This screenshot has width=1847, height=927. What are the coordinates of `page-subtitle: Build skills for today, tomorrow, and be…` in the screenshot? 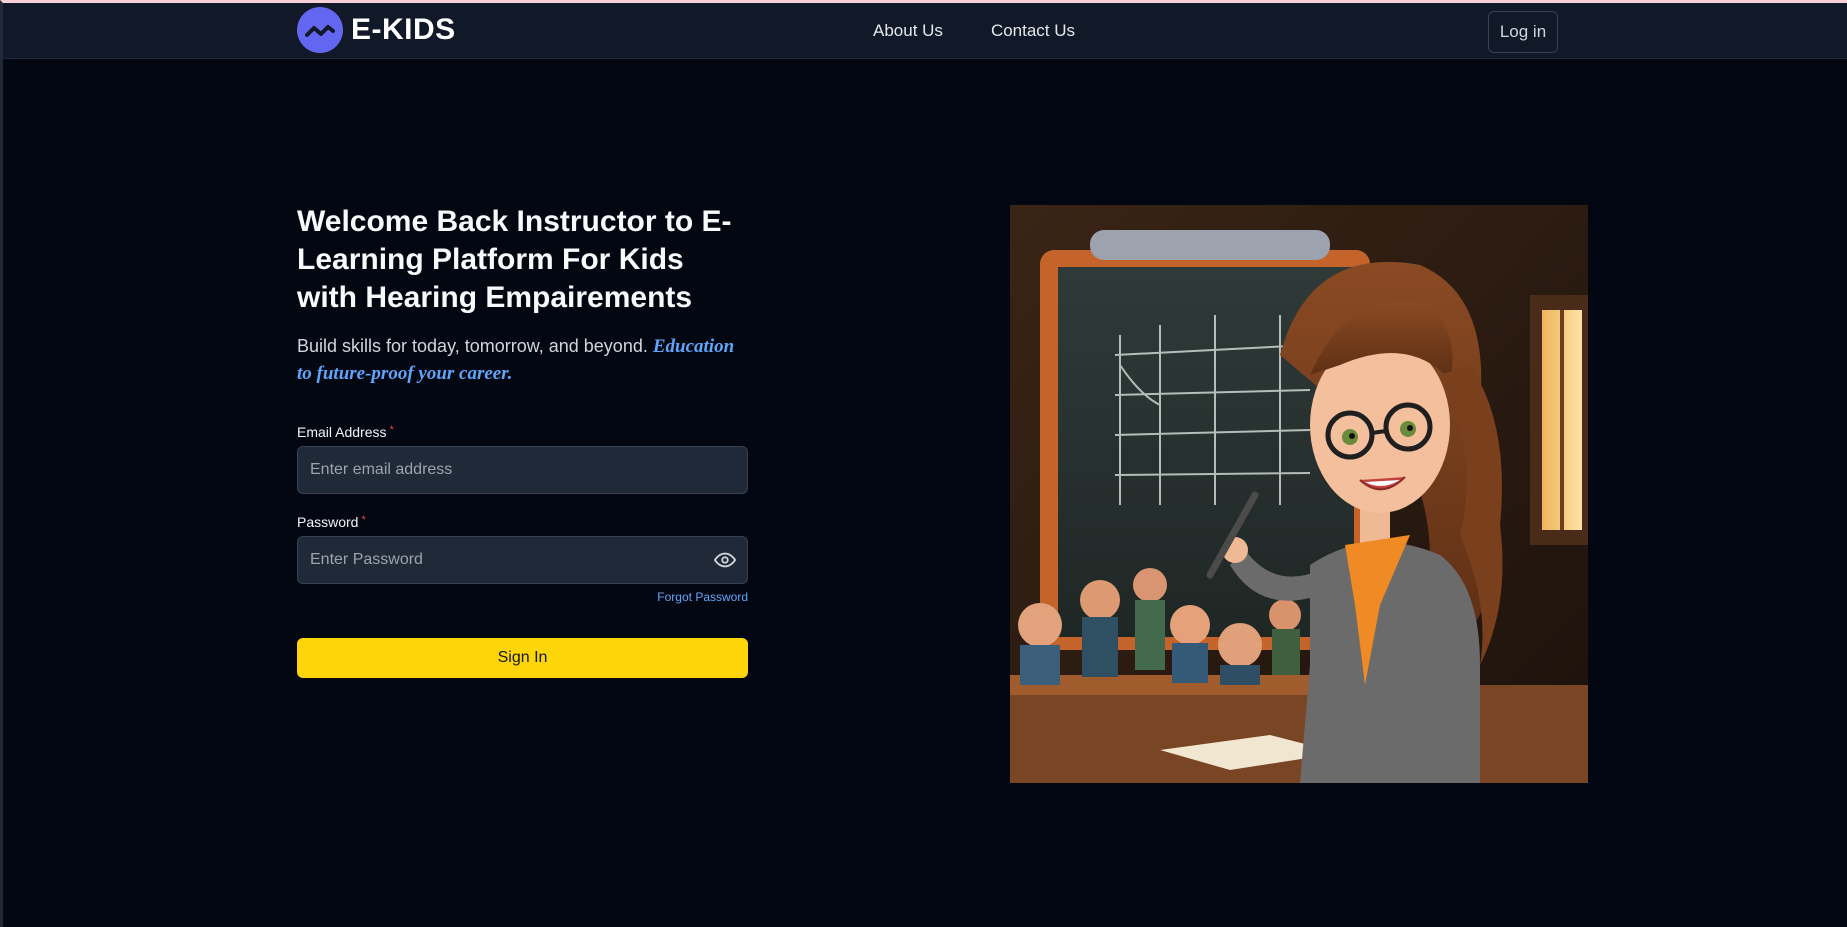 It's located at (522, 360).